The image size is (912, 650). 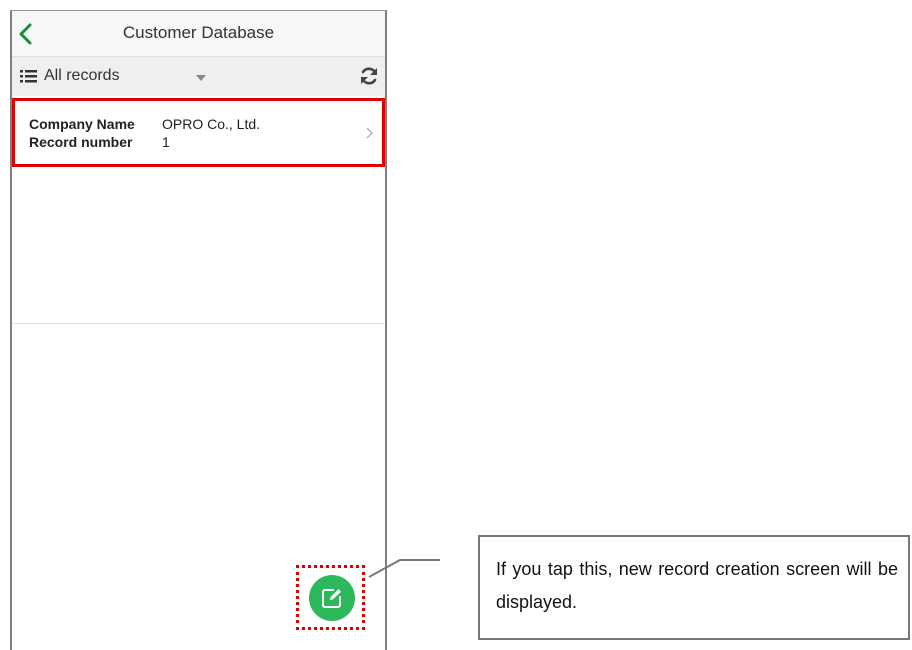 I want to click on caret-down-icon, so click(x=201, y=78).